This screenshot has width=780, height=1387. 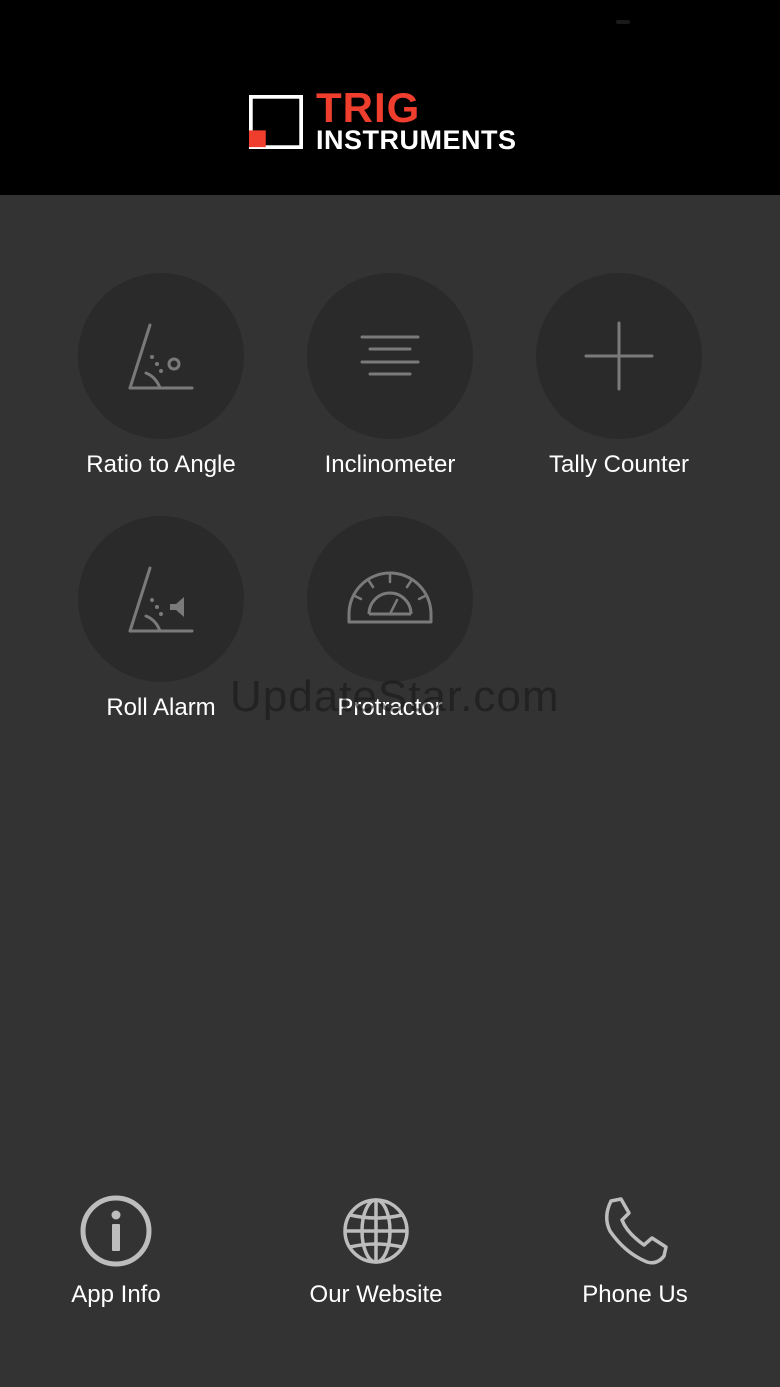 I want to click on nav-our-website: Our Website, so click(x=376, y=1251).